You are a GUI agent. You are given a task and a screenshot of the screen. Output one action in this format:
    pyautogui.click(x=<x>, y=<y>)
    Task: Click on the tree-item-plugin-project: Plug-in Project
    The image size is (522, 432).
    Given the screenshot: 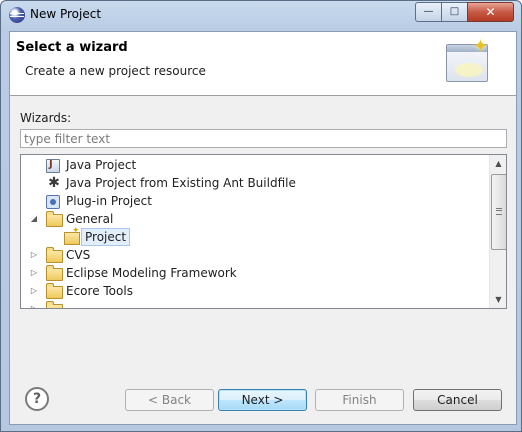 What is the action you would take?
    pyautogui.click(x=255, y=201)
    